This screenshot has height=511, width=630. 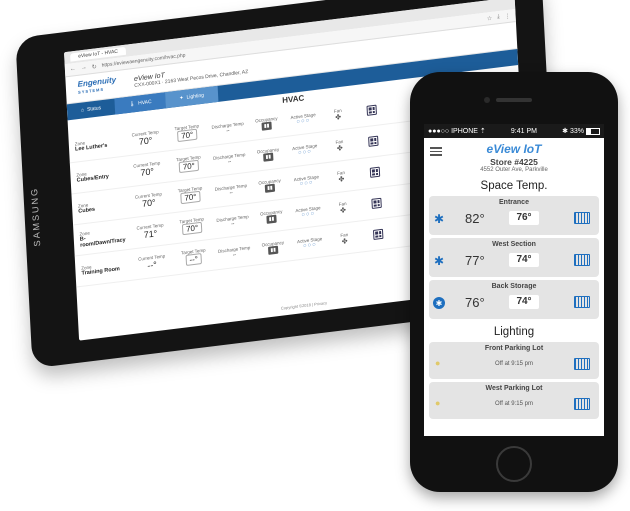 I want to click on space-card: Back Storage ✱ 76° 74°, so click(x=514, y=299).